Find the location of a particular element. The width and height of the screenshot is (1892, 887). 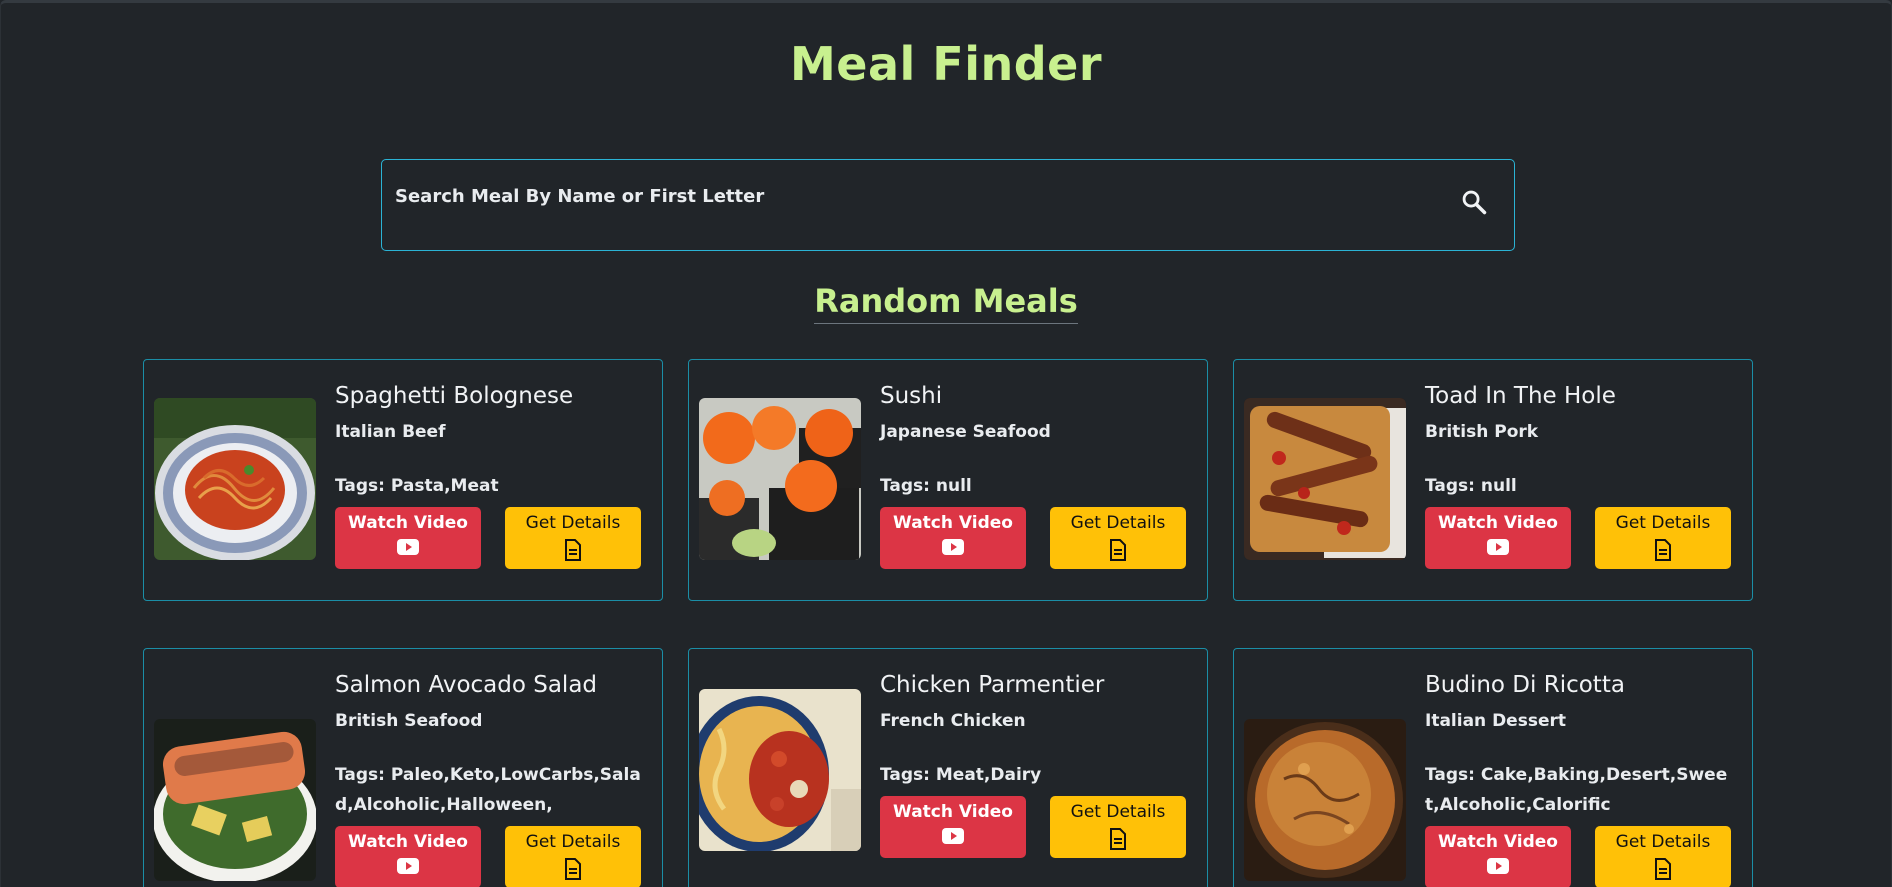

random-meals-heading: Random Meals is located at coordinates (946, 303).